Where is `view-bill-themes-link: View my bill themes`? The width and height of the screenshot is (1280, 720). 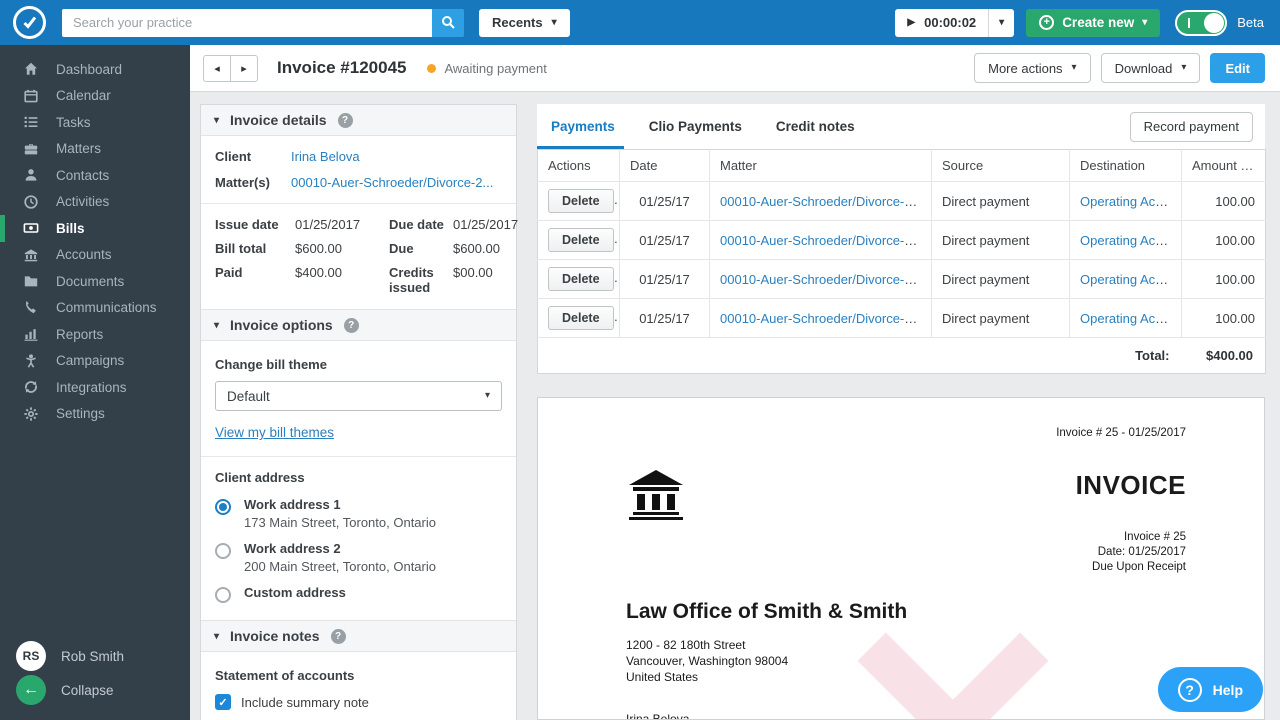
view-bill-themes-link: View my bill themes is located at coordinates (274, 432).